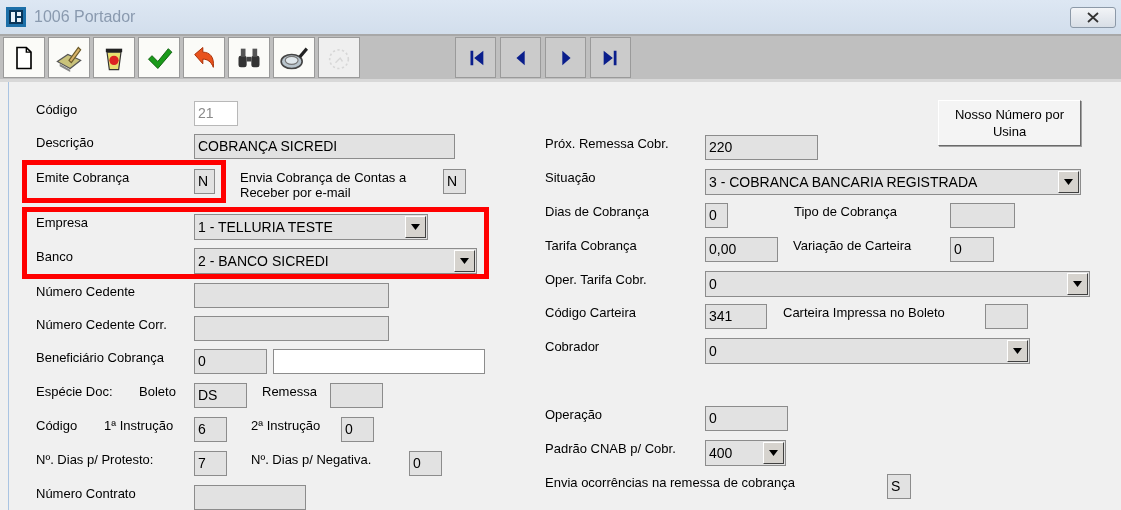 The image size is (1121, 510). Describe the element at coordinates (210, 463) in the screenshot. I see `text-field: 7` at that location.